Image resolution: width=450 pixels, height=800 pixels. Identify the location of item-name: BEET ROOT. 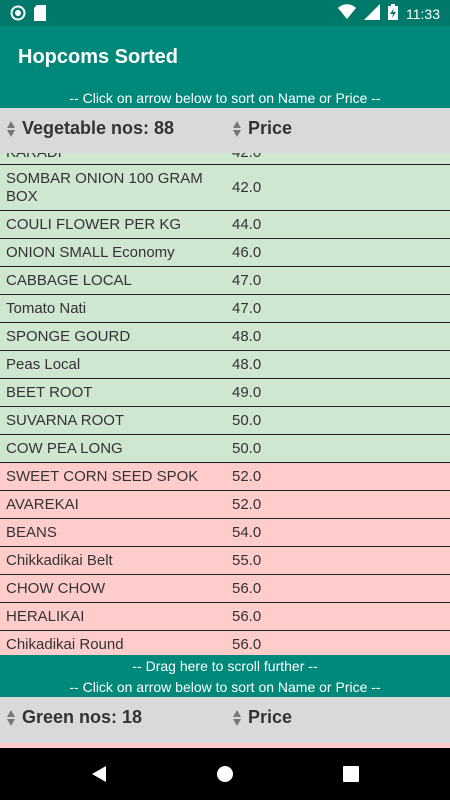
(49, 392).